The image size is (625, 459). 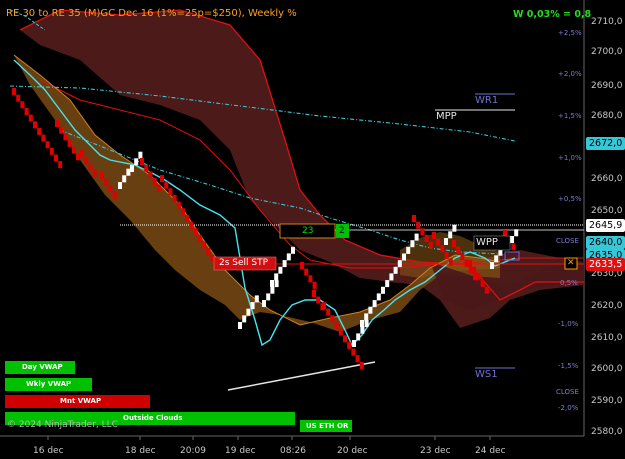 What do you see at coordinates (48, 384) in the screenshot?
I see `wkly-vwap-bar: Wkly VWAP` at bounding box center [48, 384].